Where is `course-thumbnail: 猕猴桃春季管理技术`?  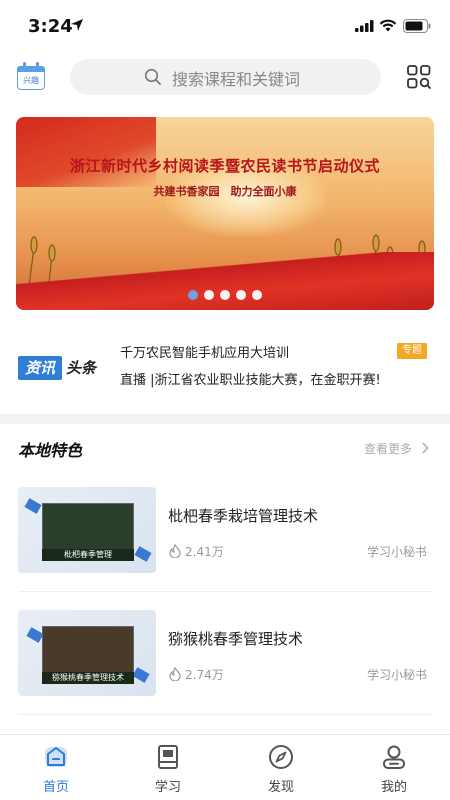 course-thumbnail: 猕猴桃春季管理技术 is located at coordinates (87, 653).